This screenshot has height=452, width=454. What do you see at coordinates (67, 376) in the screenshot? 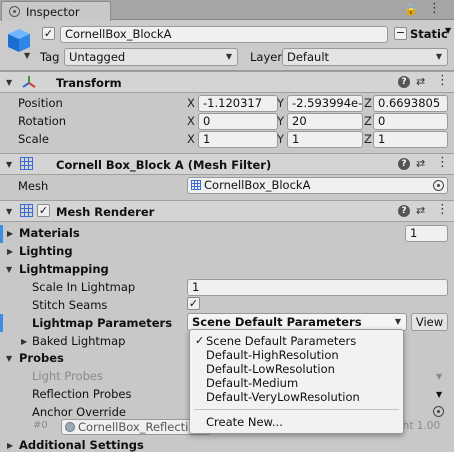
I see `light-probes-label: Light Probes` at bounding box center [67, 376].